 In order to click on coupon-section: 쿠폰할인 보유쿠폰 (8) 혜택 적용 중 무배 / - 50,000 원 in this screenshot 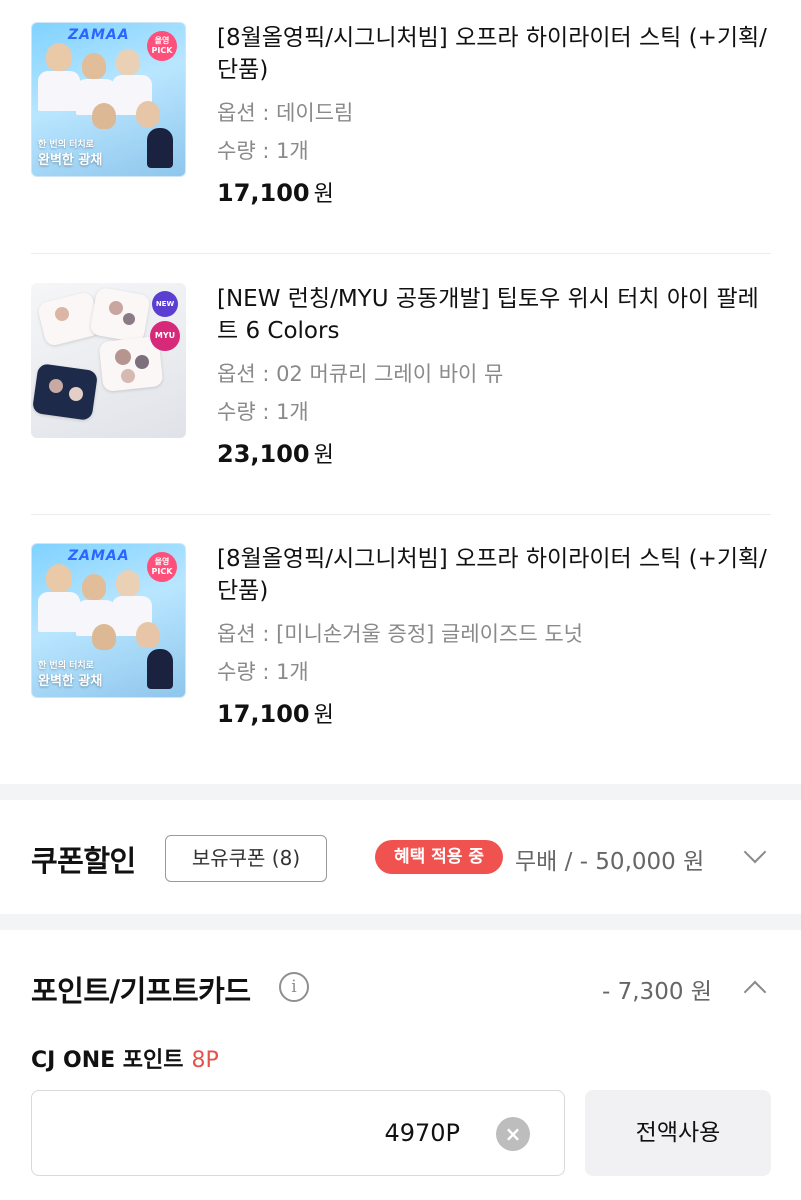, I will do `click(401, 858)`.